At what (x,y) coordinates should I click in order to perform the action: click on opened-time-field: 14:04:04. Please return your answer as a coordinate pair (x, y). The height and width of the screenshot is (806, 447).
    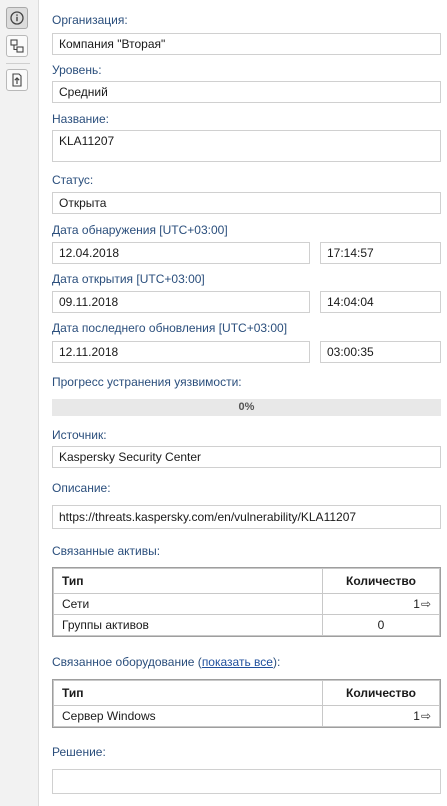
    Looking at the image, I should click on (380, 302).